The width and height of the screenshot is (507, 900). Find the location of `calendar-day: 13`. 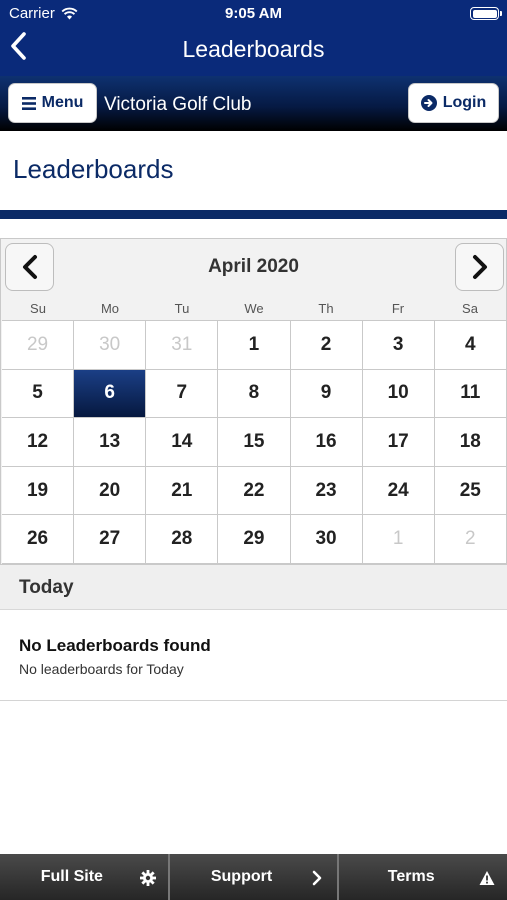

calendar-day: 13 is located at coordinates (110, 442).